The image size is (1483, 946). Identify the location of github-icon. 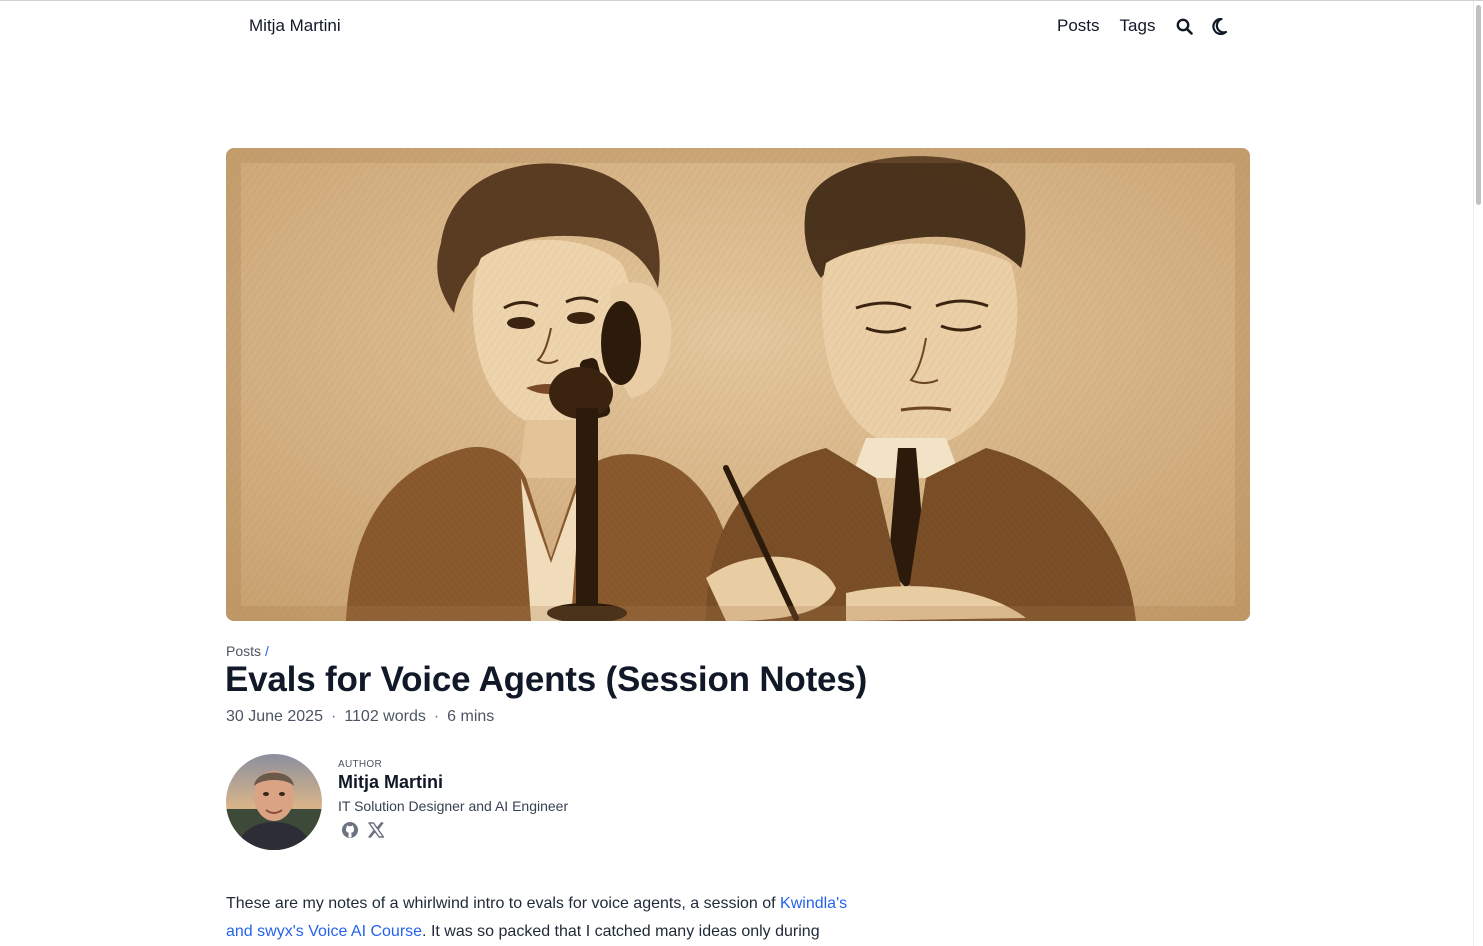
(350, 830).